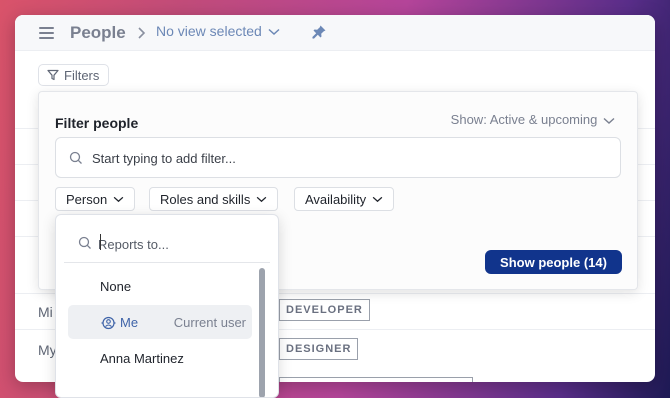 This screenshot has width=670, height=398. Describe the element at coordinates (205, 199) in the screenshot. I see `chip-label: Roles and skills` at that location.